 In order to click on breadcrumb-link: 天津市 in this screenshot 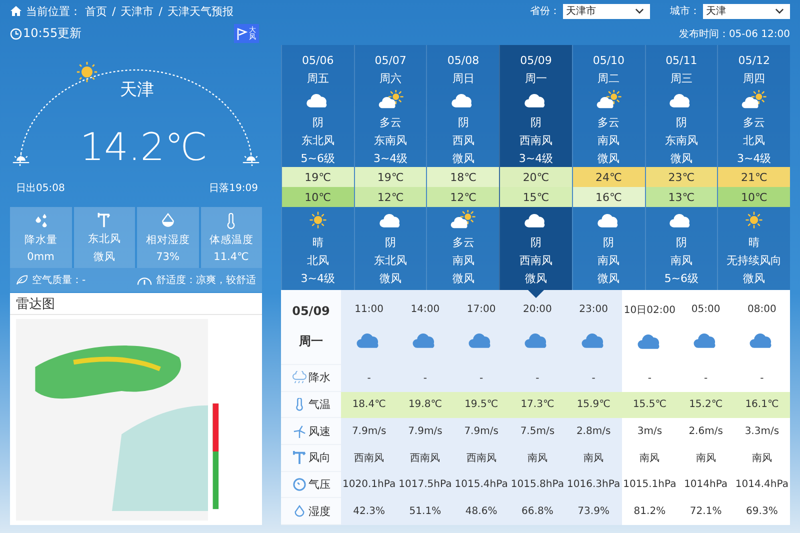, I will do `click(137, 11)`.